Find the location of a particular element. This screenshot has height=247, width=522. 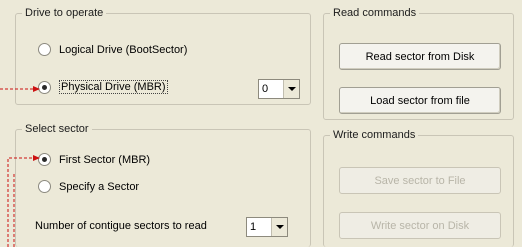

physical-drive-label: Physical Drive (MBR) is located at coordinates (113, 87).